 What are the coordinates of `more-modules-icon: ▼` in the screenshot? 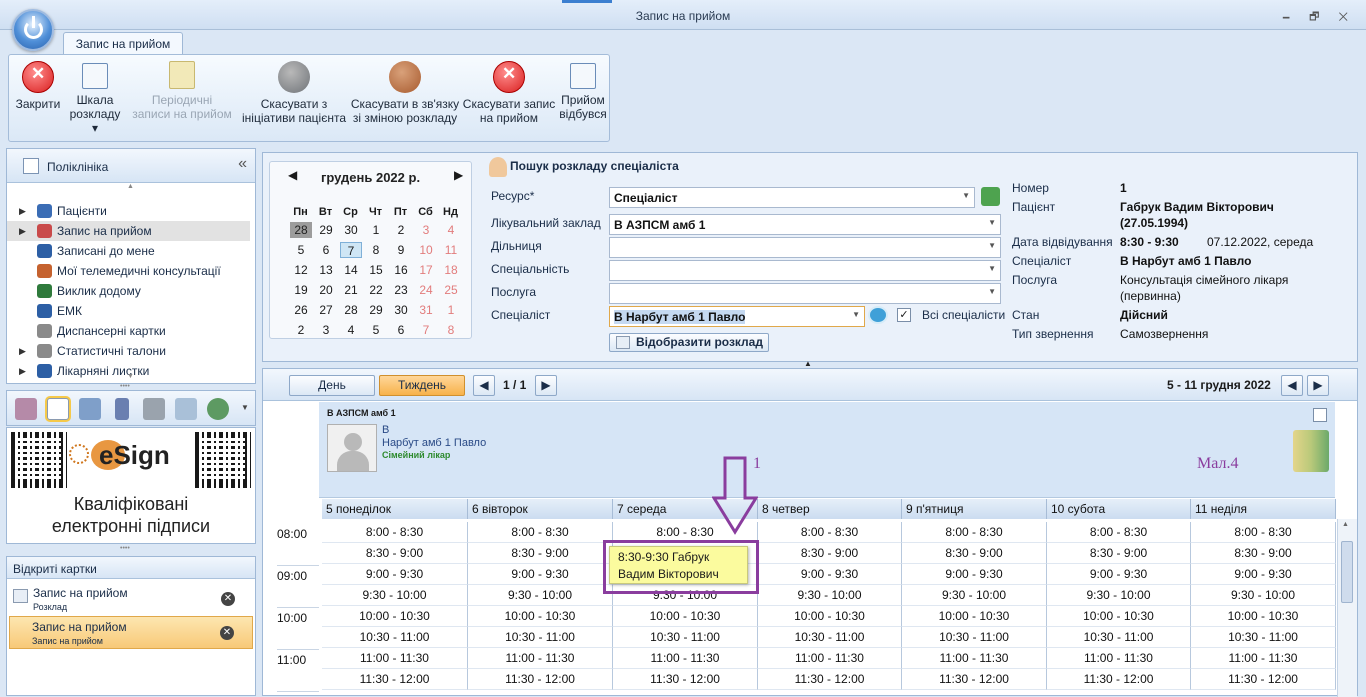 It's located at (245, 407).